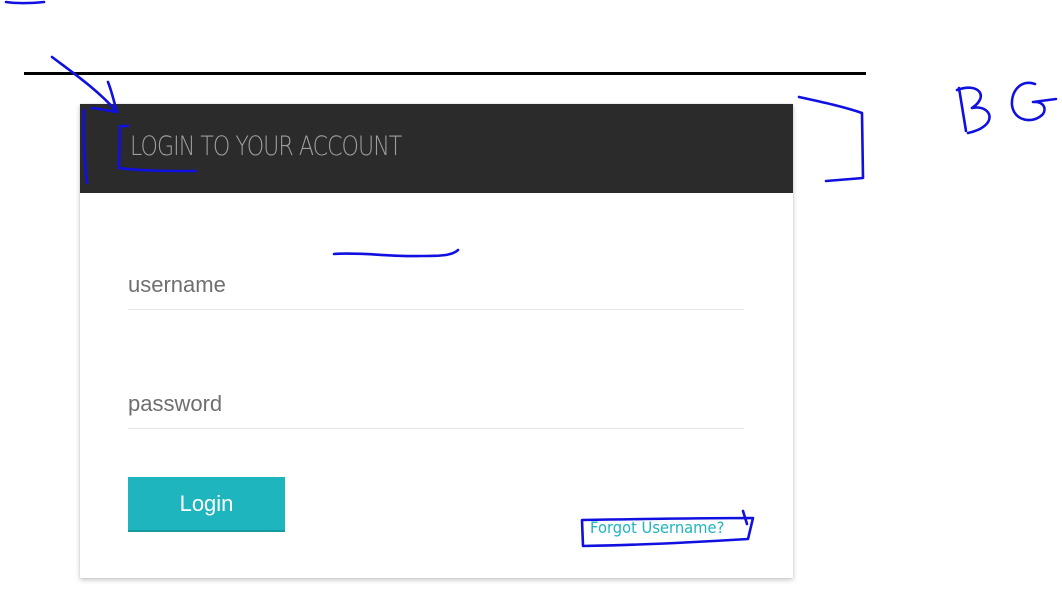 This screenshot has width=1062, height=592. I want to click on annotation-right-bracket, so click(831, 139).